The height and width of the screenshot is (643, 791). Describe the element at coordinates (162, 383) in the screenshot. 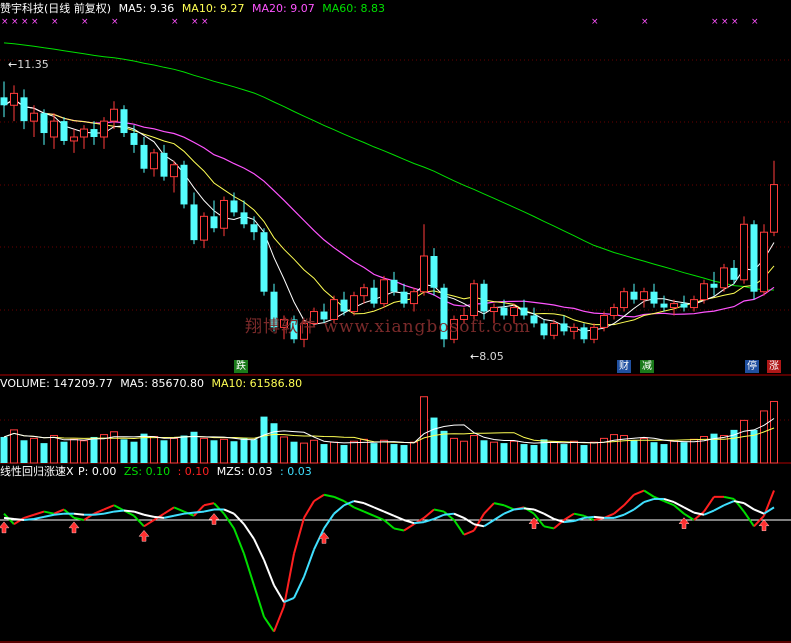

I see `volume-ma5: MA5: 85670.80` at that location.